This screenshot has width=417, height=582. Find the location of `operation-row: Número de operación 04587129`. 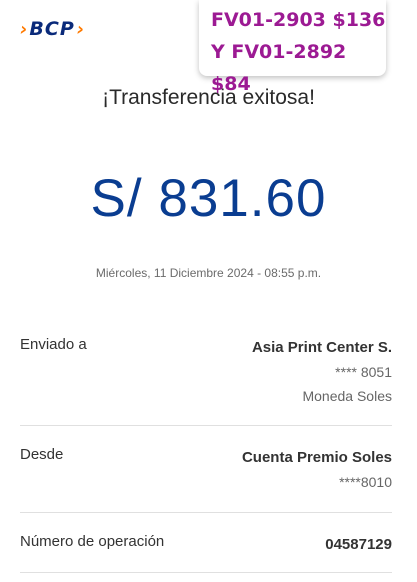

operation-row: Número de operación 04587129 is located at coordinates (206, 546).